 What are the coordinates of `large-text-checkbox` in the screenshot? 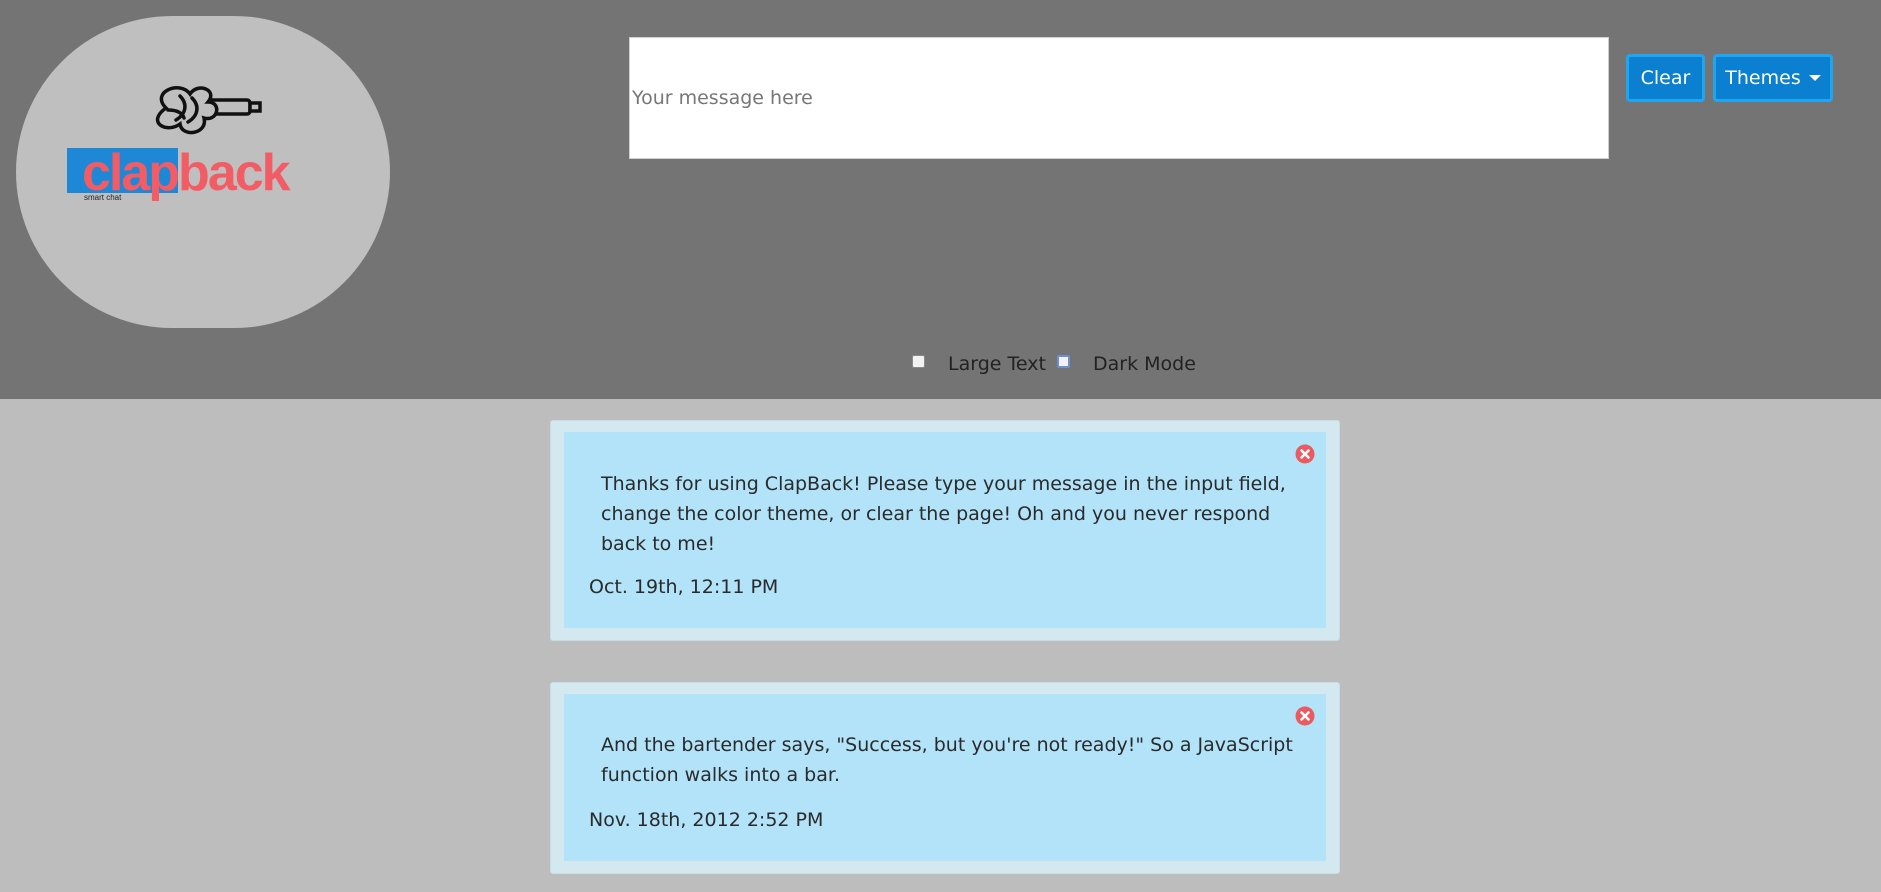 It's located at (918, 361).